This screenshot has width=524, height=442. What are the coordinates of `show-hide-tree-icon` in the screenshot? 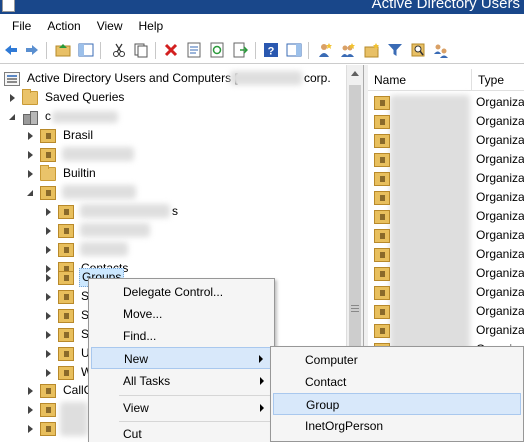 It's located at (86, 50).